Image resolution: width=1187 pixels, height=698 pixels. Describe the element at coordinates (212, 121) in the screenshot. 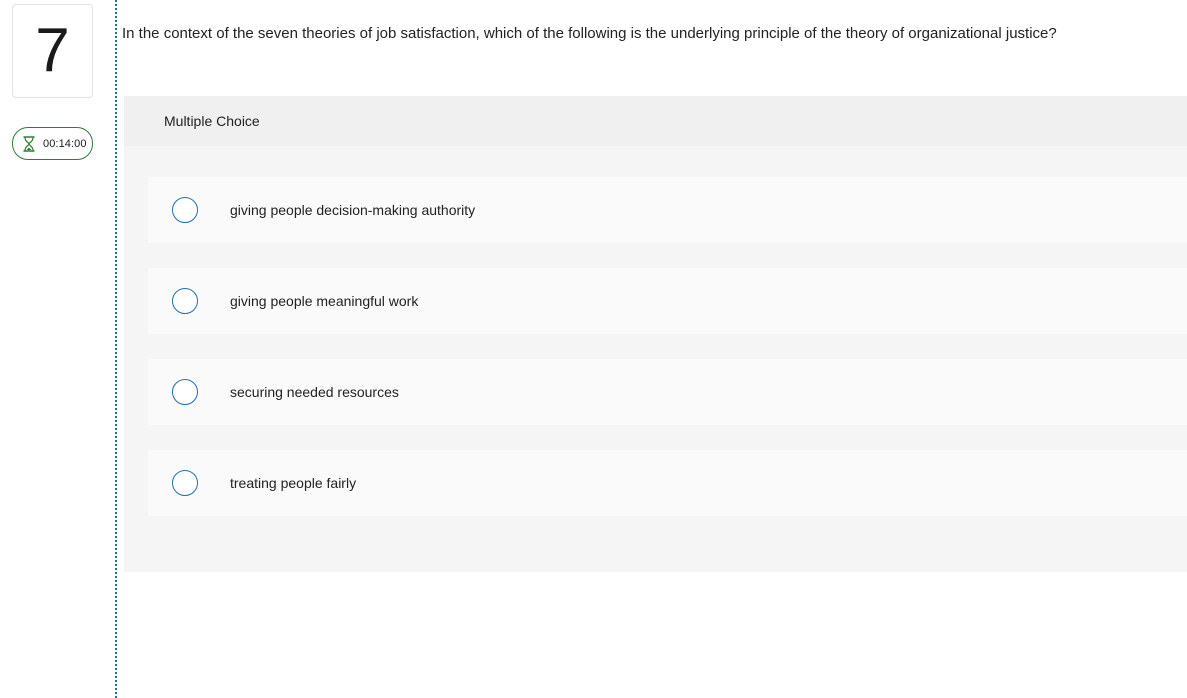

I see `question-type-label: Multiple Choice` at that location.